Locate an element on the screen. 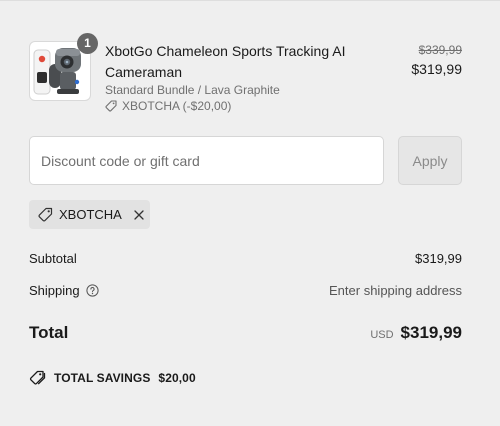  total-currency: USD is located at coordinates (382, 335).